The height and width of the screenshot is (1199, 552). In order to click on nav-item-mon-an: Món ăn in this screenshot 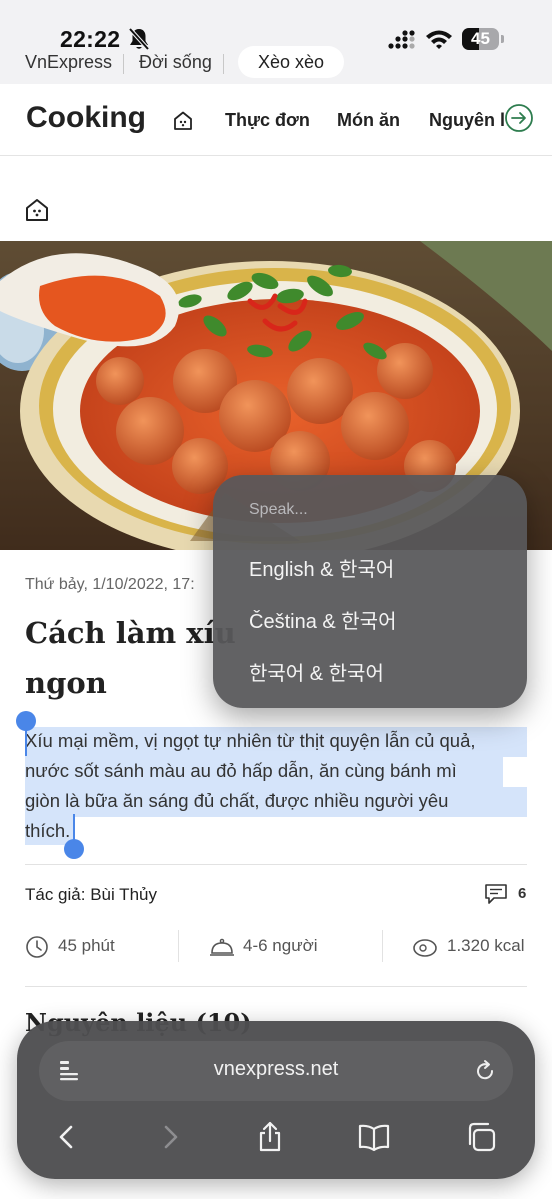, I will do `click(368, 120)`.